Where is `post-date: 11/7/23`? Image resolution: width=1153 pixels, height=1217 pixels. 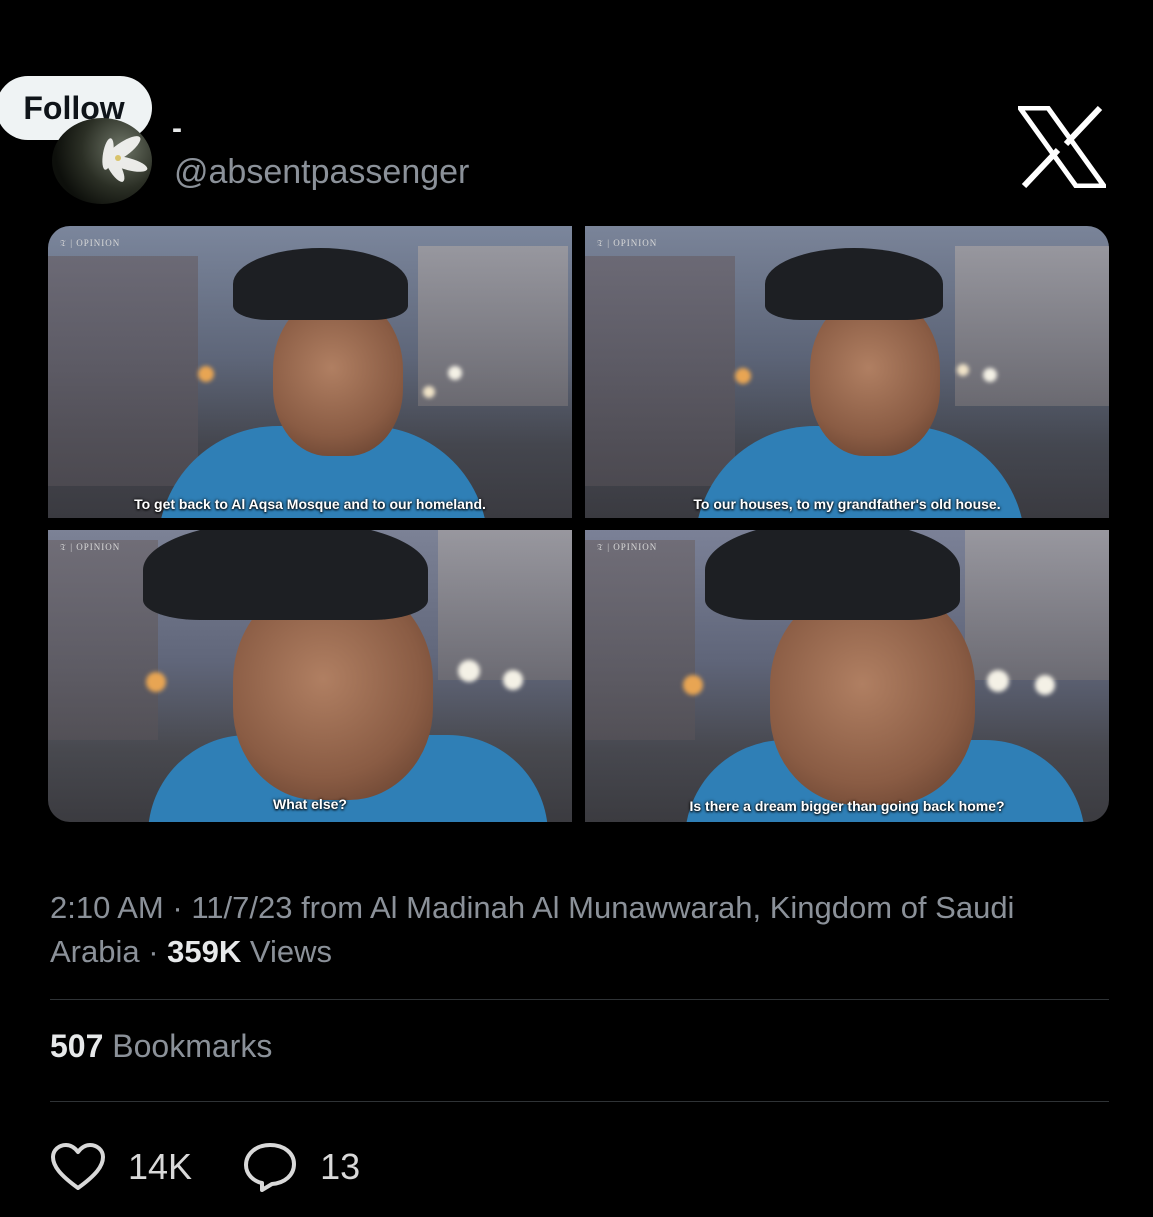
post-date: 11/7/23 is located at coordinates (241, 907).